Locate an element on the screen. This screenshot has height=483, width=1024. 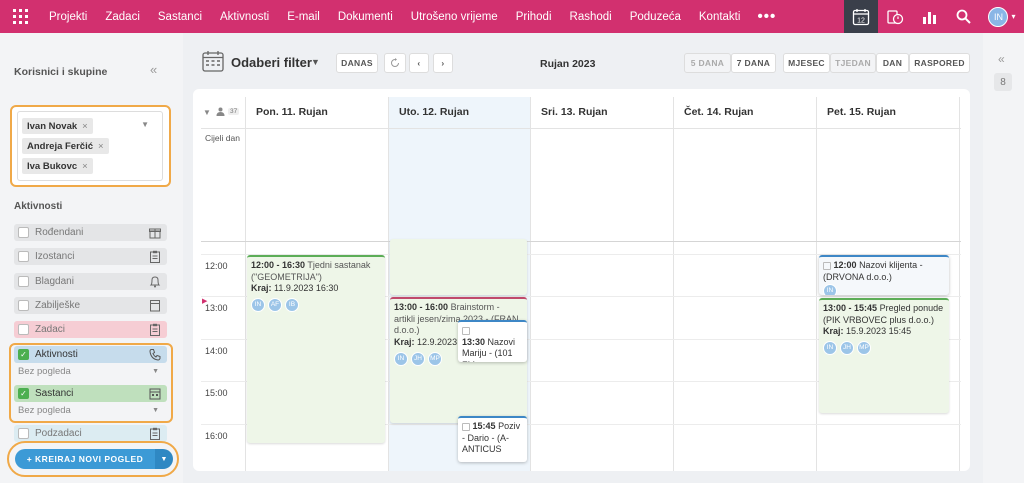
day-header: Pet. 15. Rujan is located at coordinates (861, 112).